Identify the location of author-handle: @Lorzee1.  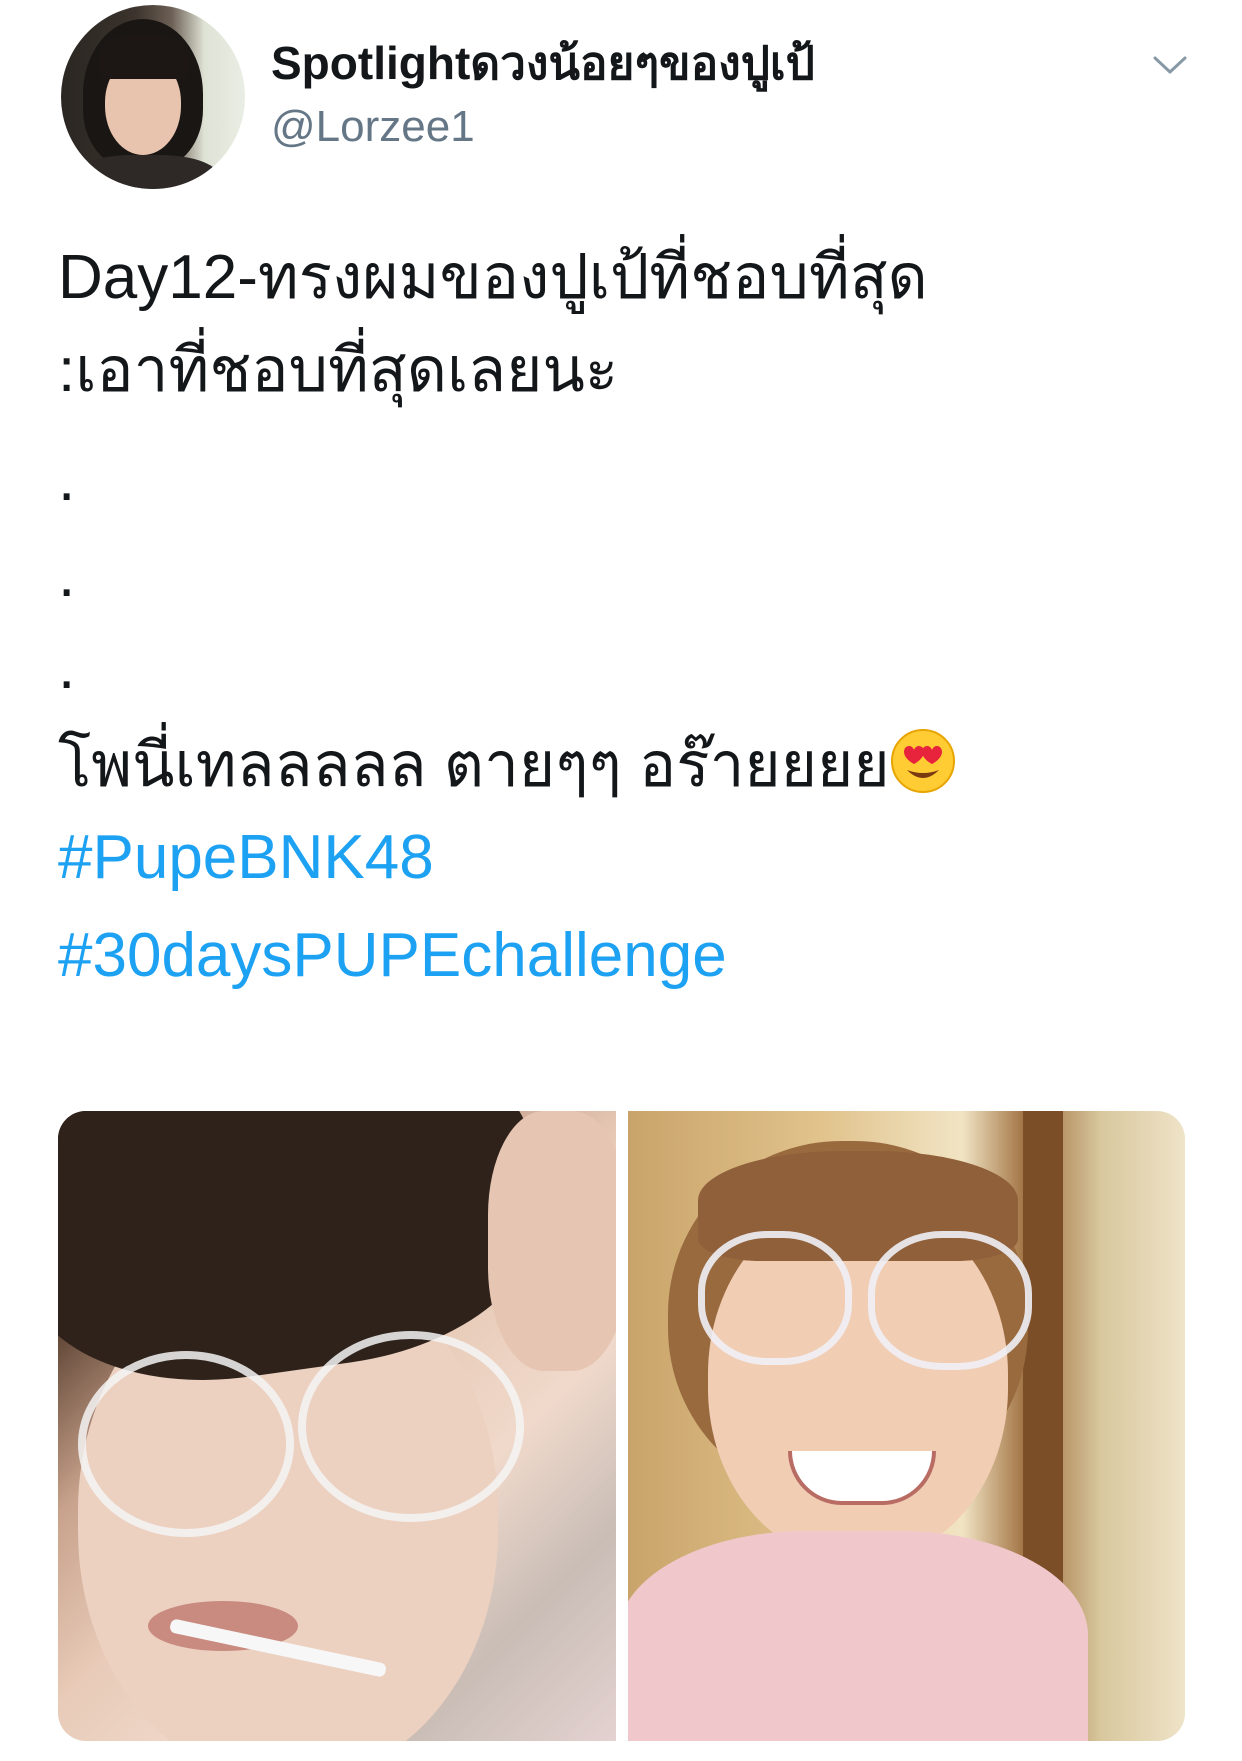
(373, 127).